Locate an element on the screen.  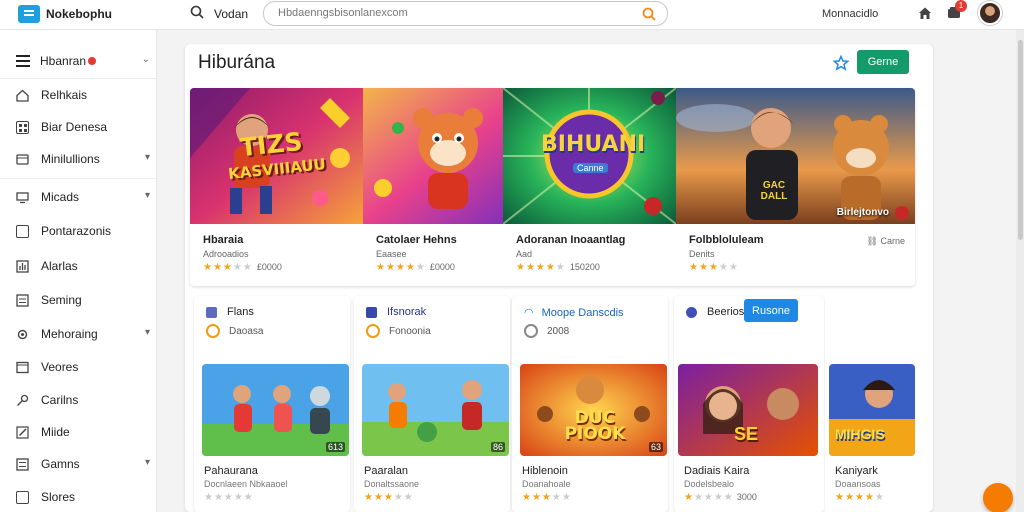
featured-image: GAC DALL Birlejtonvo is located at coordinates (795, 156).